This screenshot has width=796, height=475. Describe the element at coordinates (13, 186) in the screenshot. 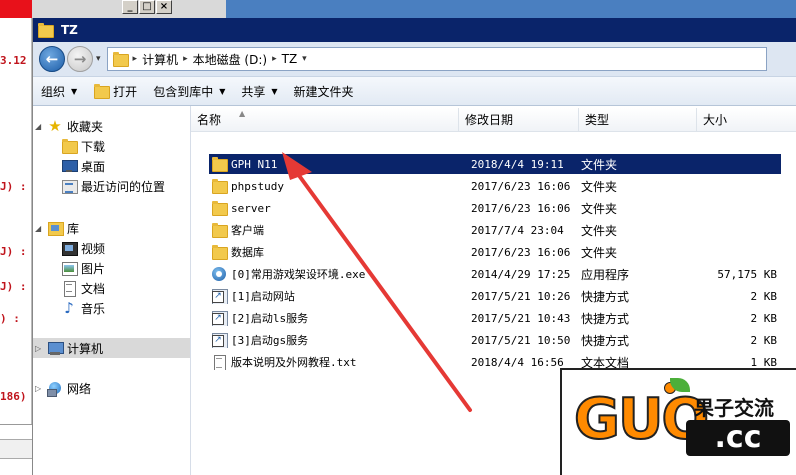

I see `background-text-fragment: J) :` at that location.